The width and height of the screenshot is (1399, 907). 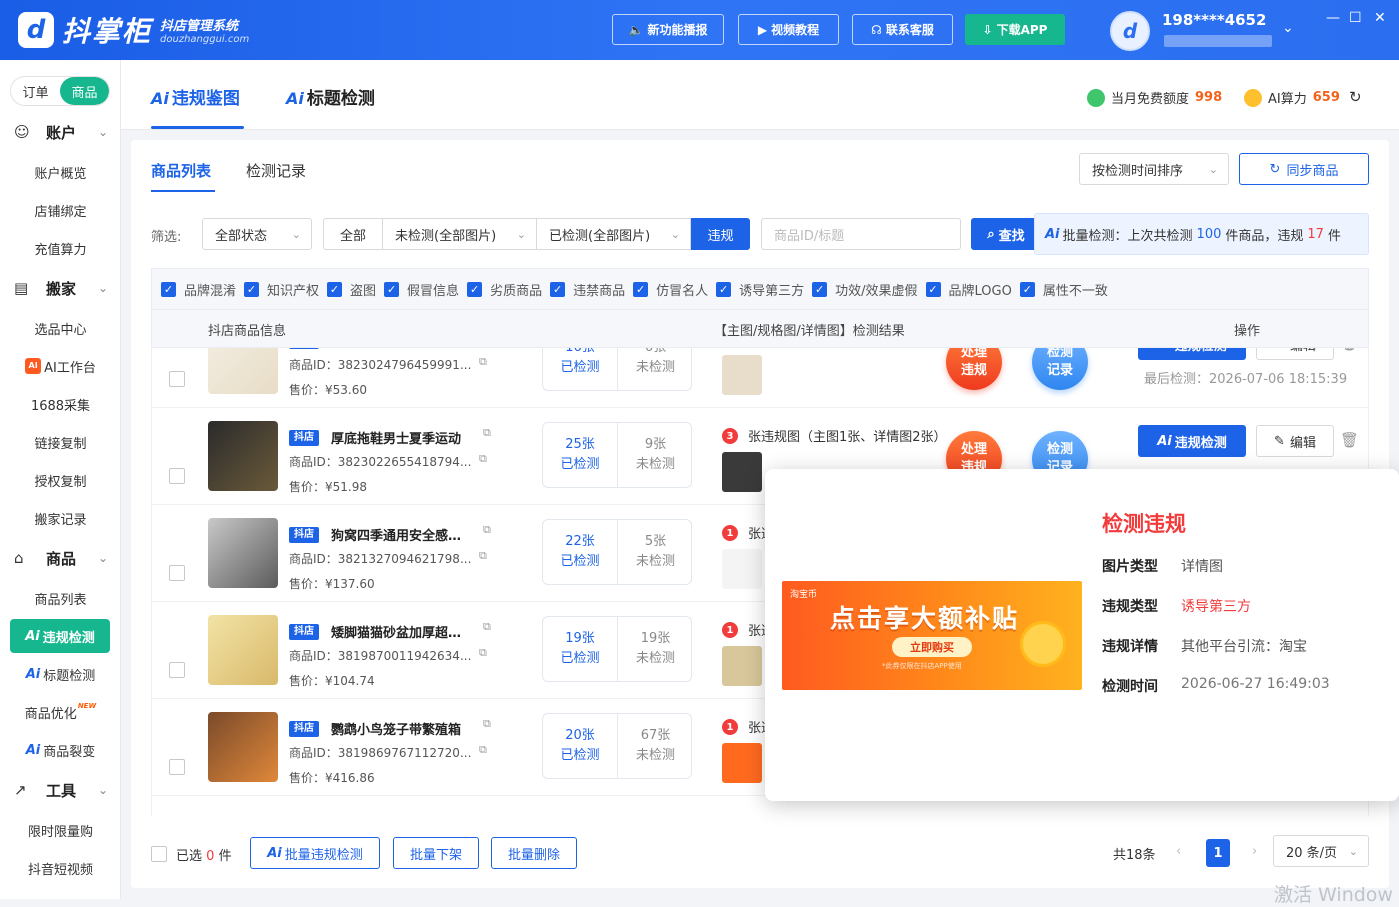 I want to click on select-all-checkbox, so click(x=159, y=854).